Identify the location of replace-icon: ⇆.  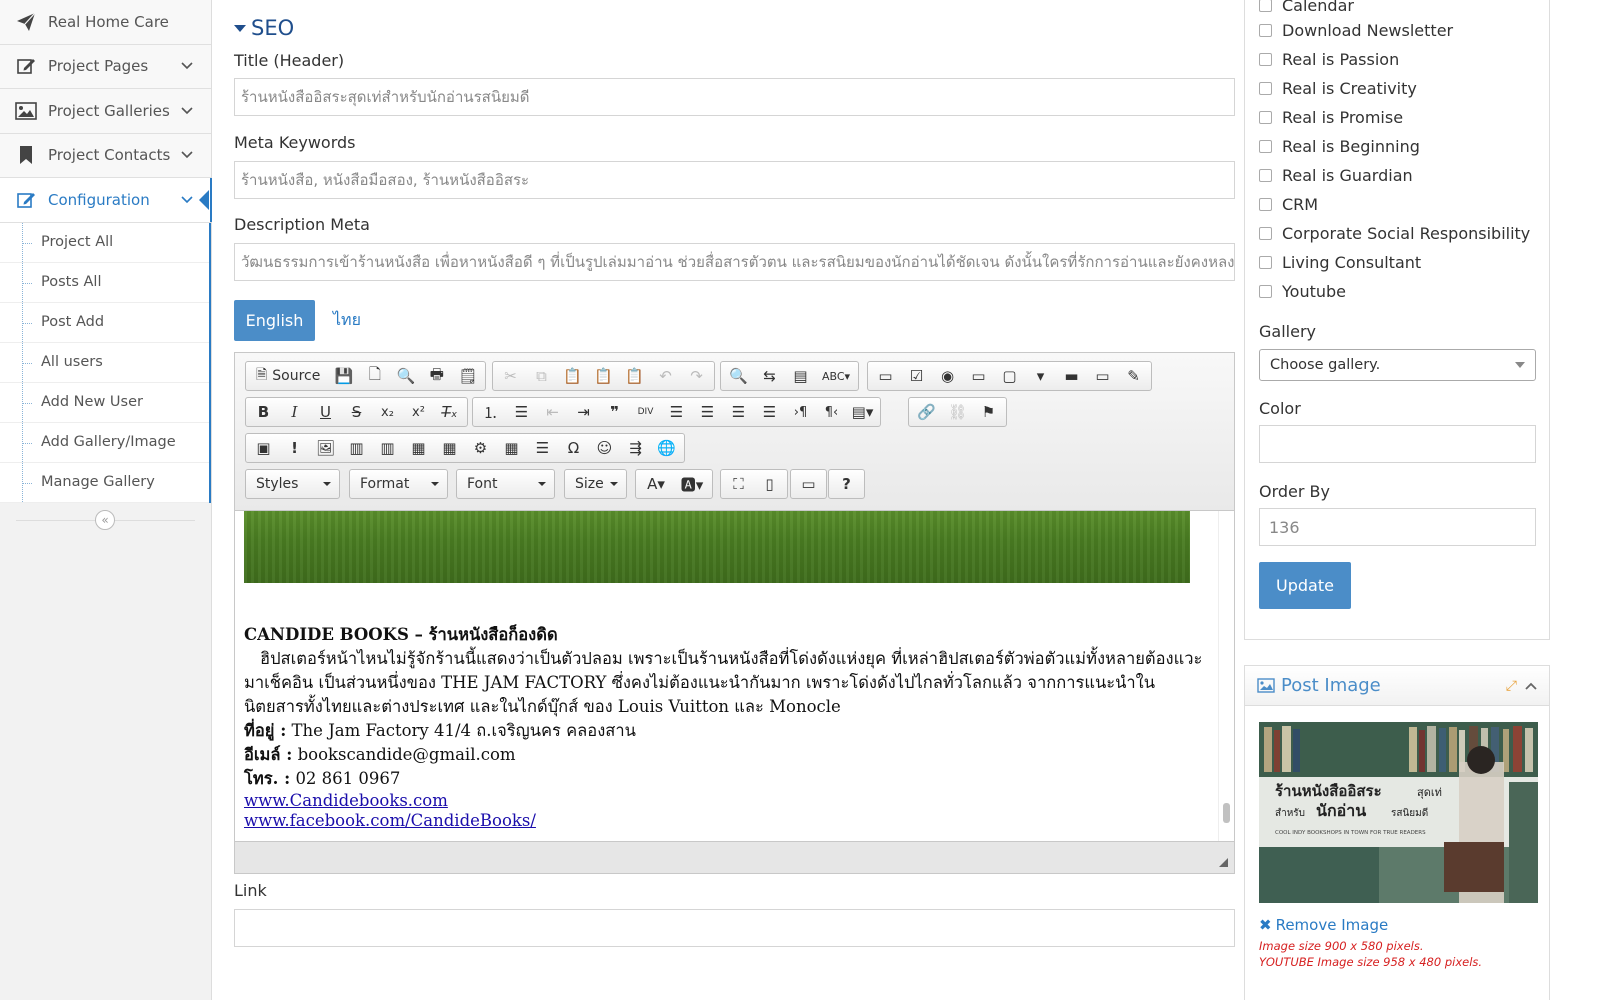
(769, 376).